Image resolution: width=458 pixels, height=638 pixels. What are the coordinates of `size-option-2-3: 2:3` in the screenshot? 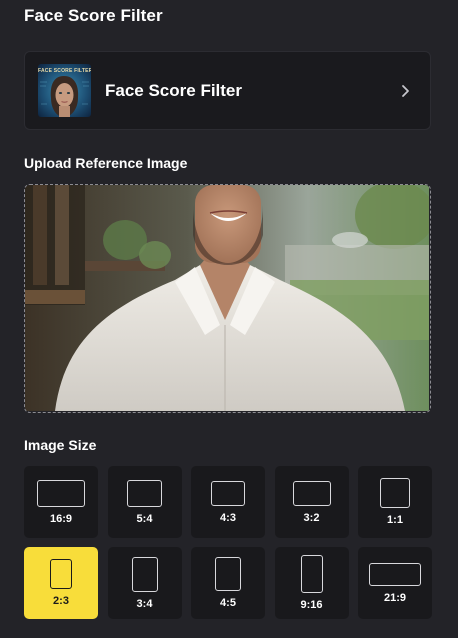 It's located at (61, 583).